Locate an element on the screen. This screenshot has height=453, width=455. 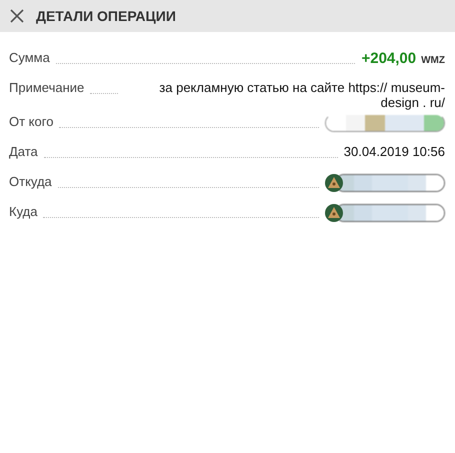
field-label: От кого is located at coordinates (31, 121).